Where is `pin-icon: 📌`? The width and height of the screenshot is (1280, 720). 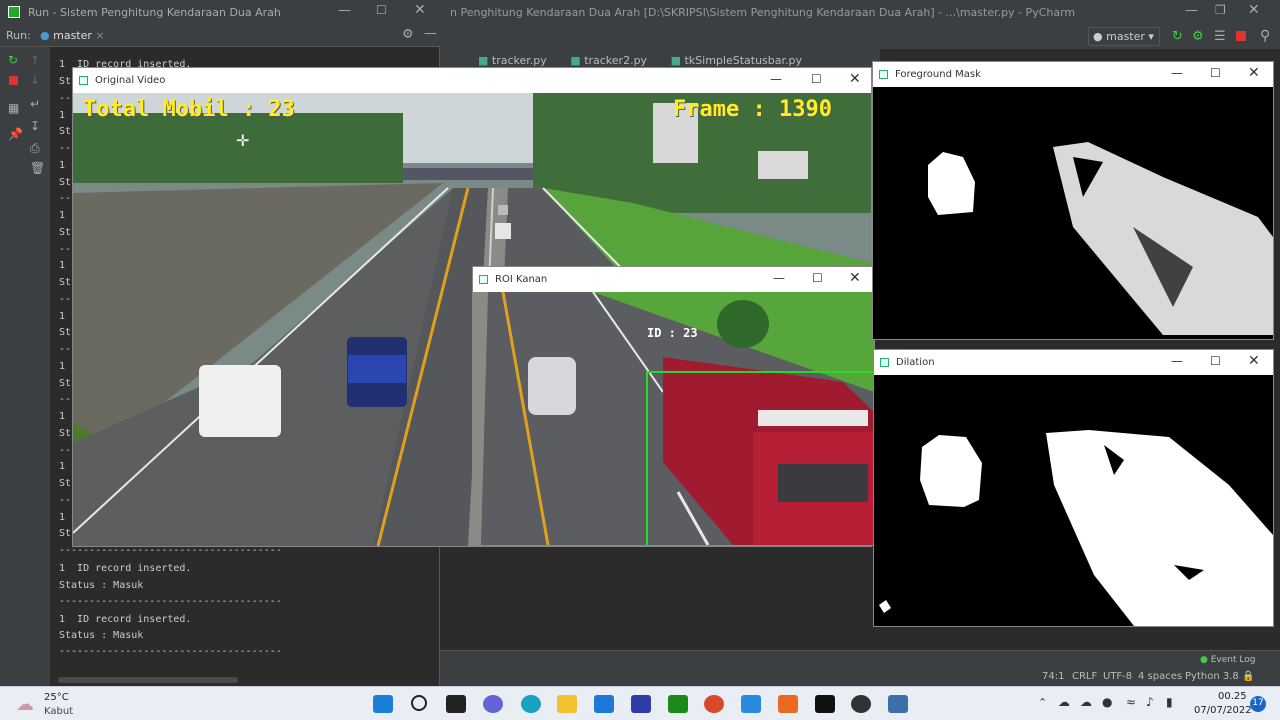 pin-icon: 📌 is located at coordinates (15, 134).